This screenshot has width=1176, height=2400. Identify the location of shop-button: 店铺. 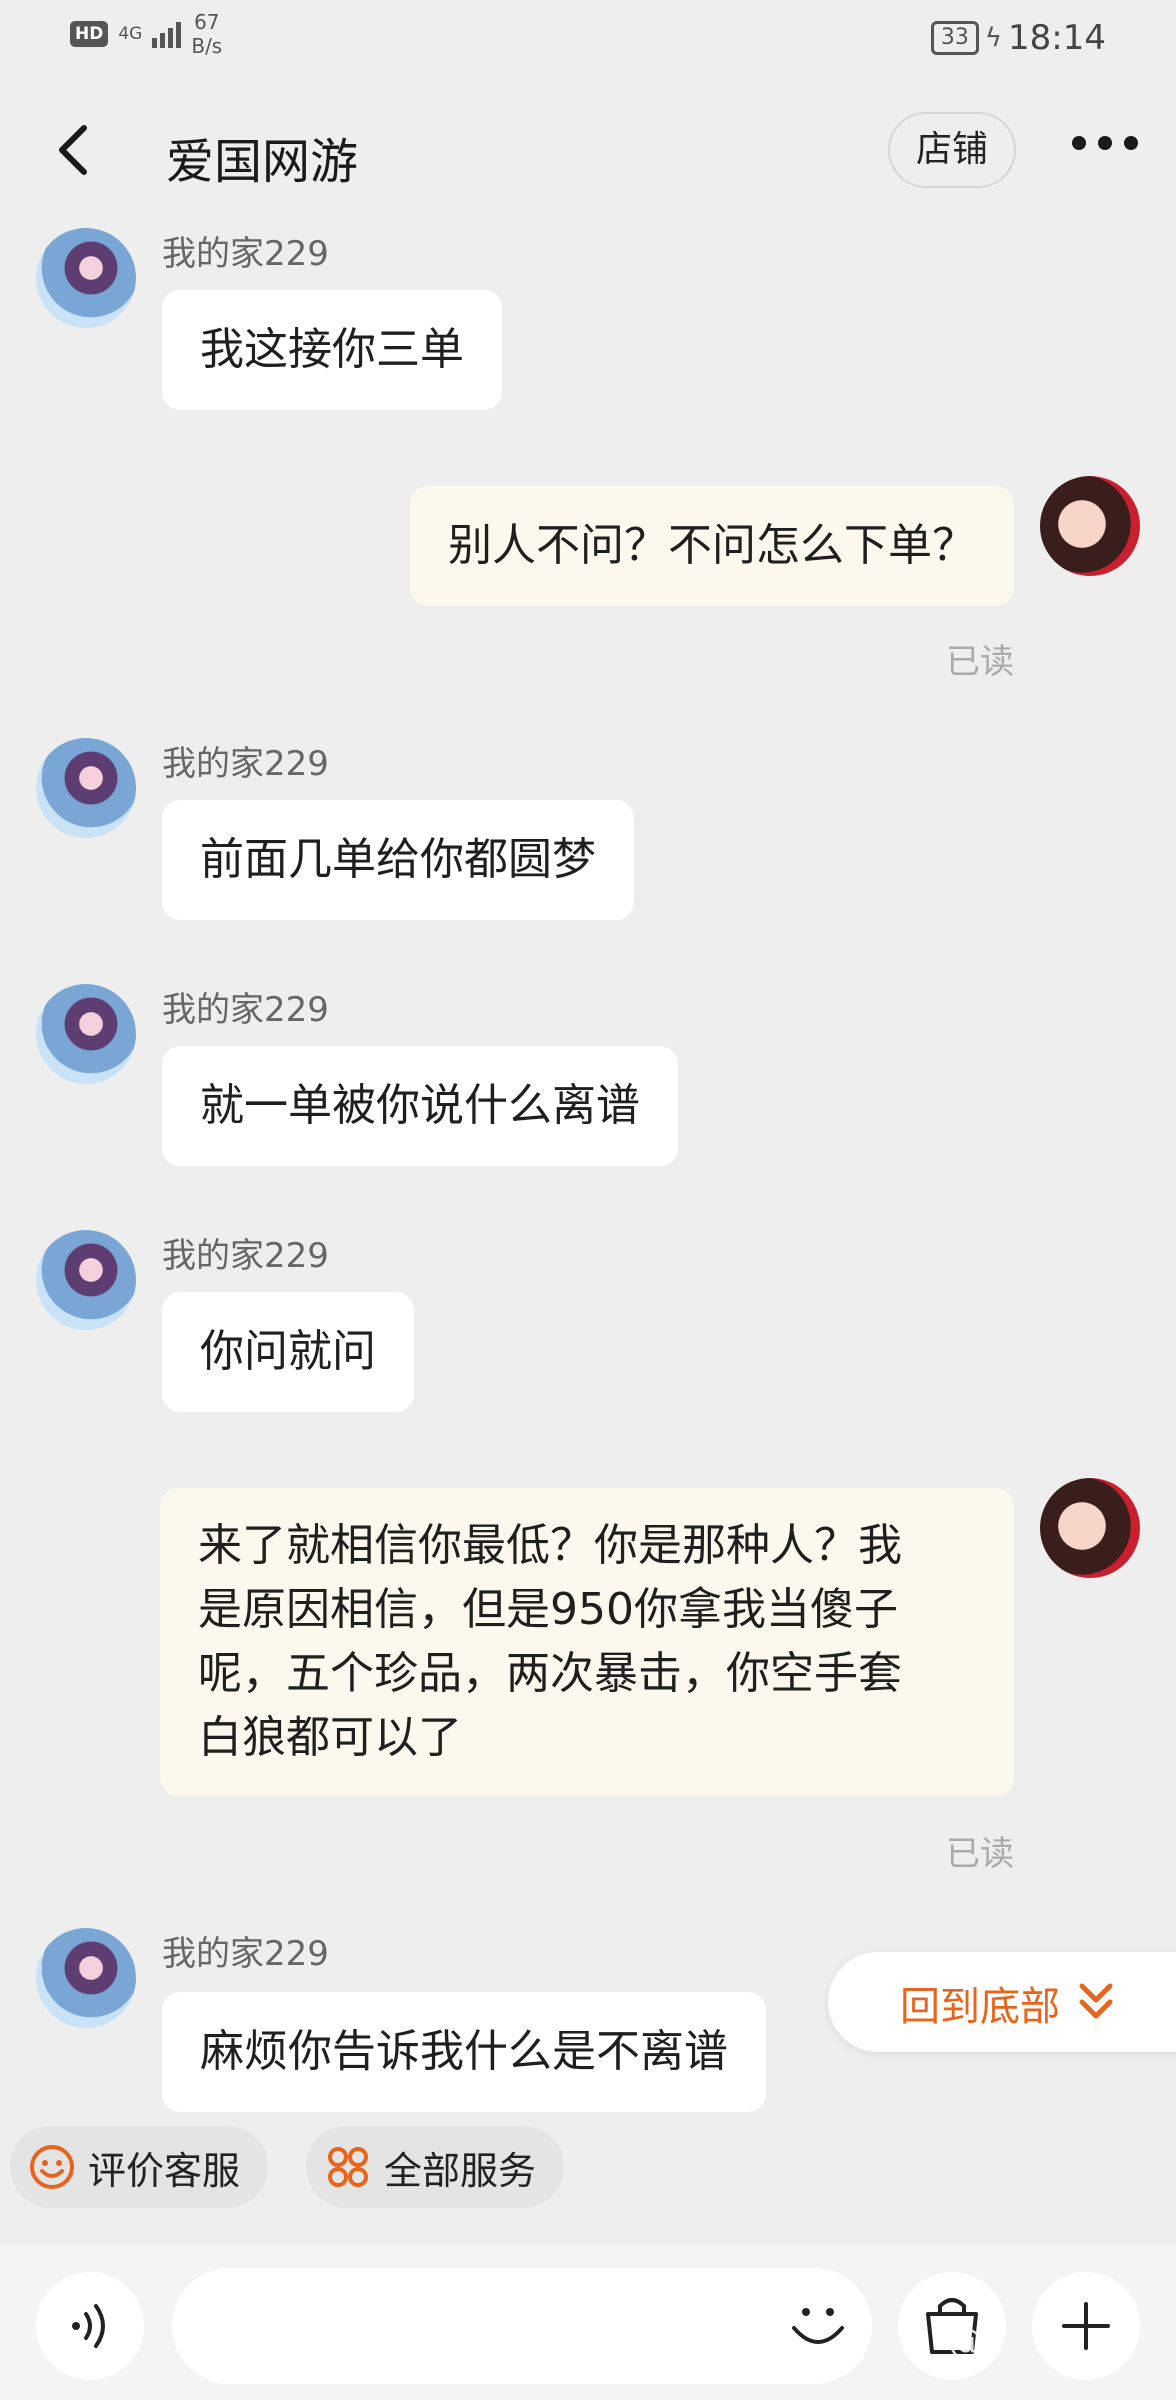
(952, 150).